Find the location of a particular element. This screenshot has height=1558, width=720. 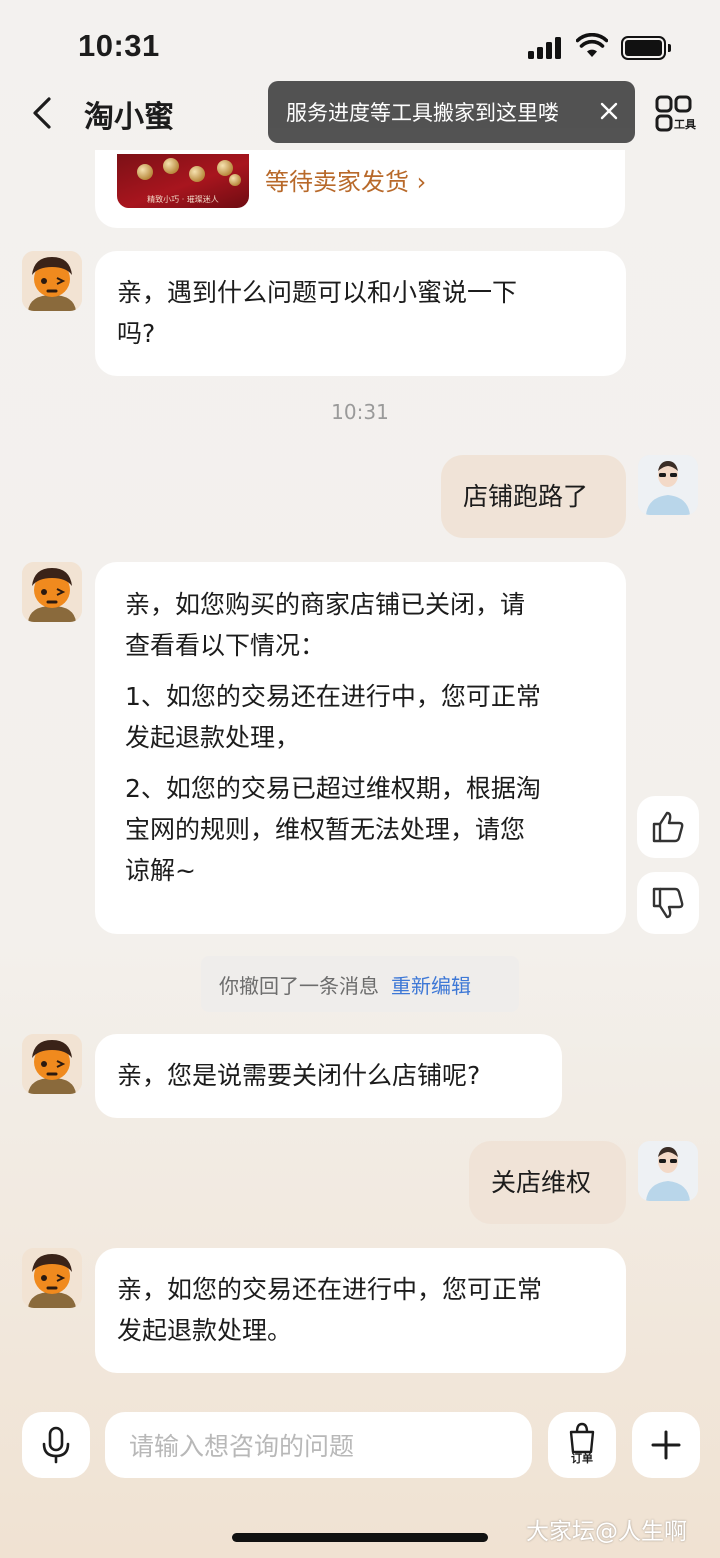

message-line: 亲，遇到什么问题可以和小蜜说一下 is located at coordinates (317, 292).